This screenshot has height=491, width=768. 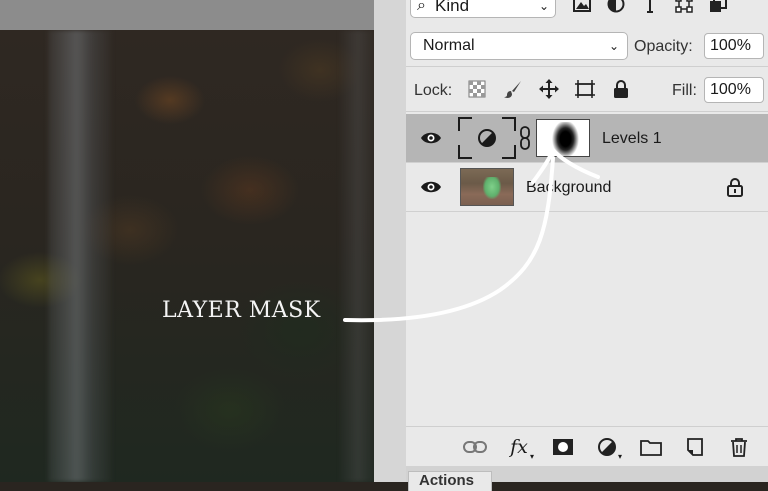 What do you see at coordinates (718, 7) in the screenshot?
I see `smart-object-filter-icon` at bounding box center [718, 7].